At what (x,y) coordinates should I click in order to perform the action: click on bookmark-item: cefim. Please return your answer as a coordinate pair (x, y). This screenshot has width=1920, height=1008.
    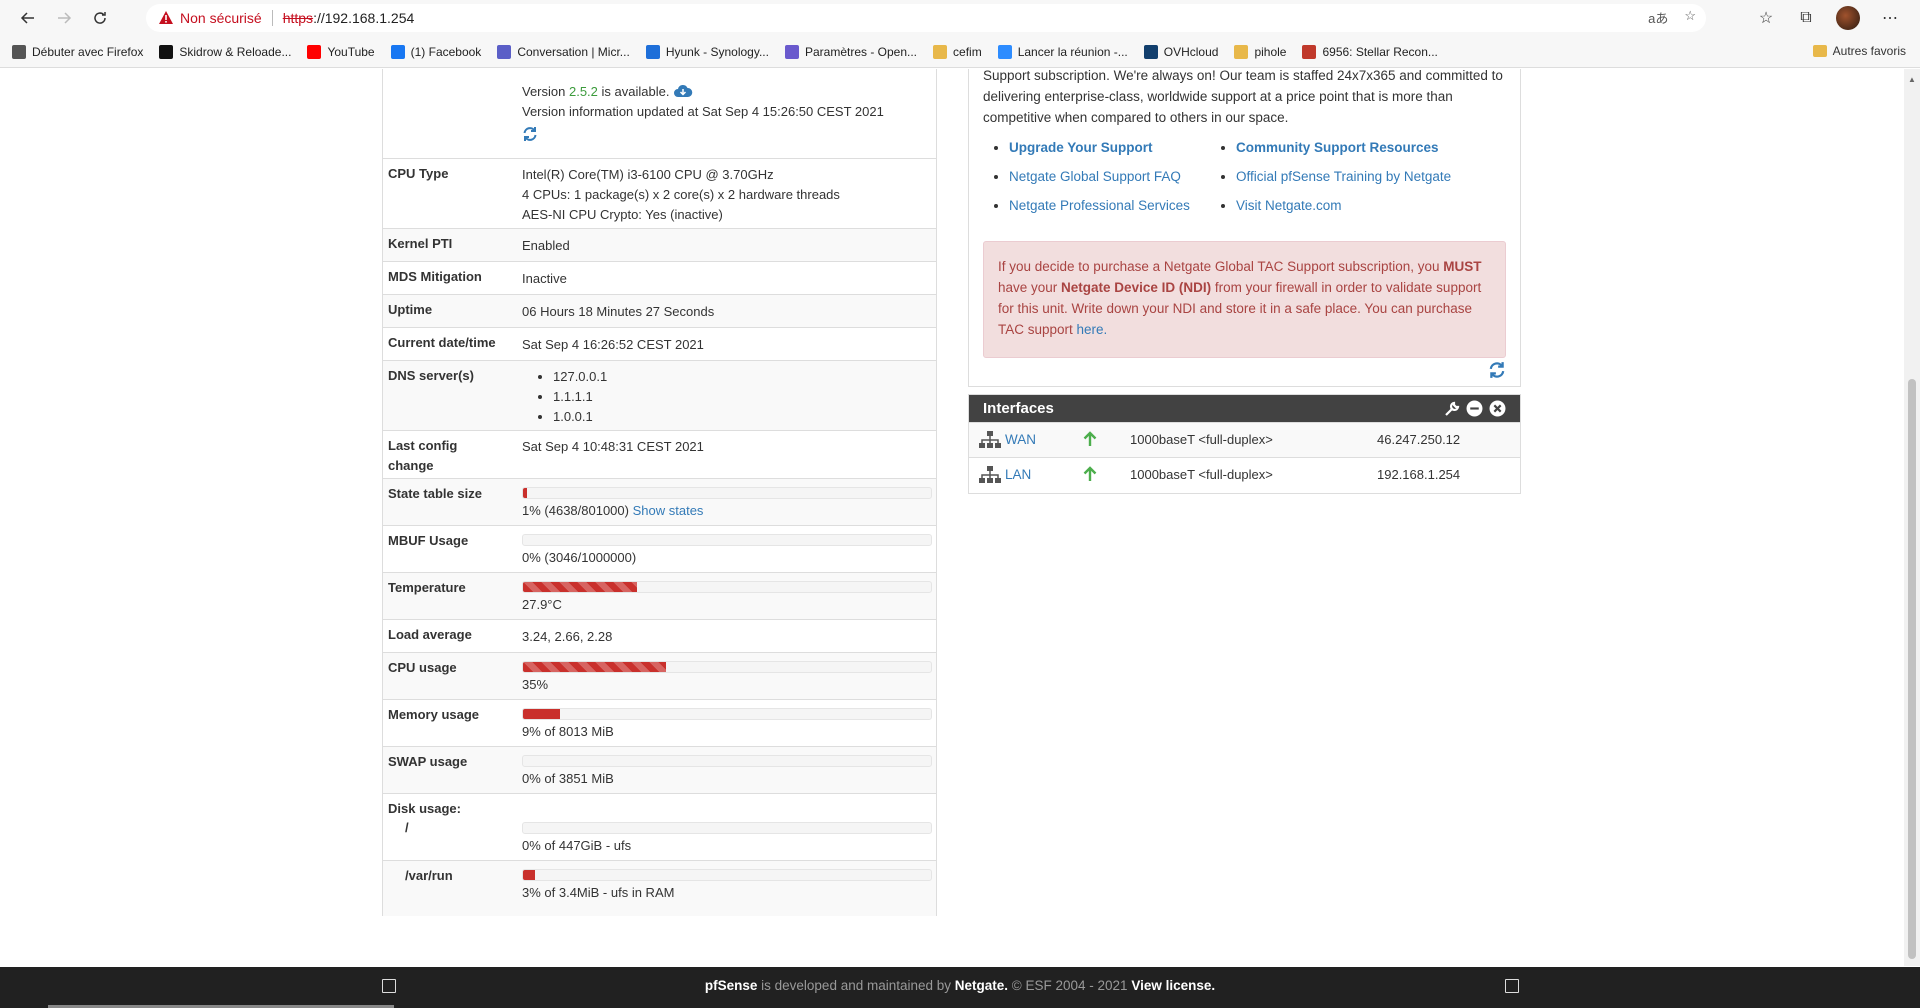
    Looking at the image, I should click on (957, 51).